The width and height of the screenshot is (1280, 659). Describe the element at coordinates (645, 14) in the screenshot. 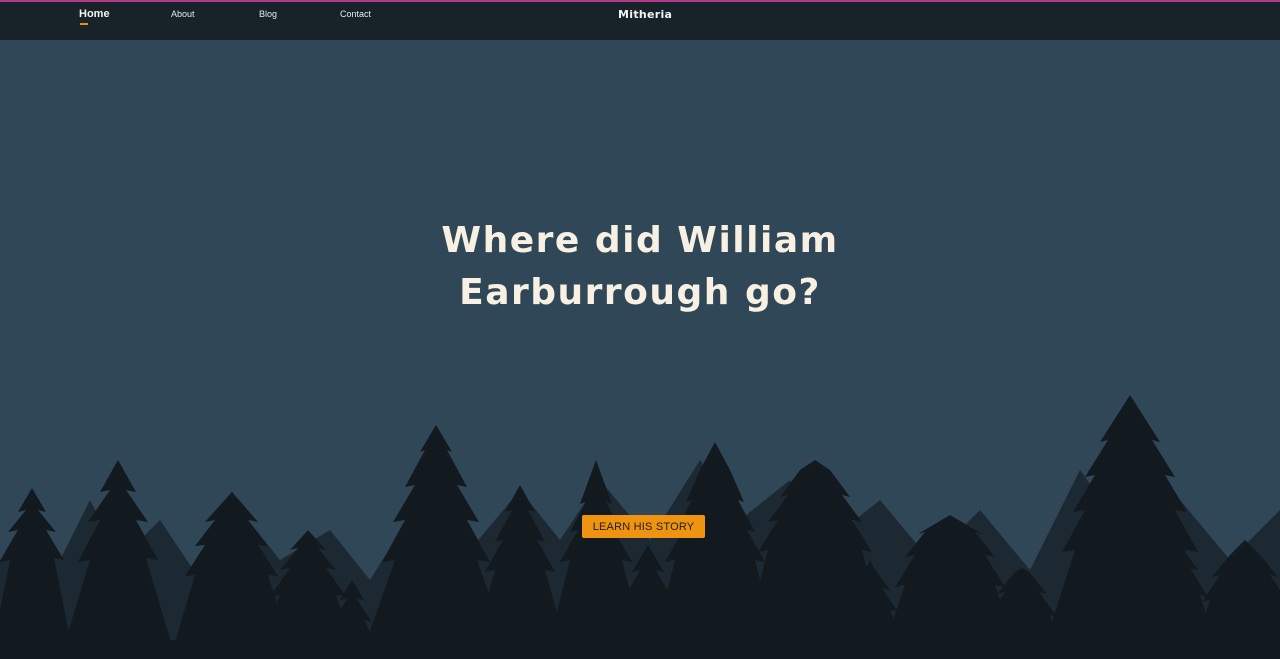

I see `brand-logo-text: Mitheria` at that location.